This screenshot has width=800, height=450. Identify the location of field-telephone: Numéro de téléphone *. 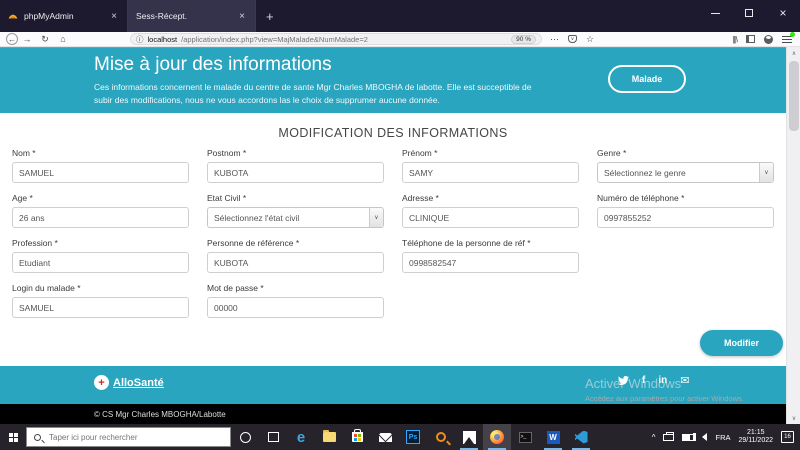
(685, 210).